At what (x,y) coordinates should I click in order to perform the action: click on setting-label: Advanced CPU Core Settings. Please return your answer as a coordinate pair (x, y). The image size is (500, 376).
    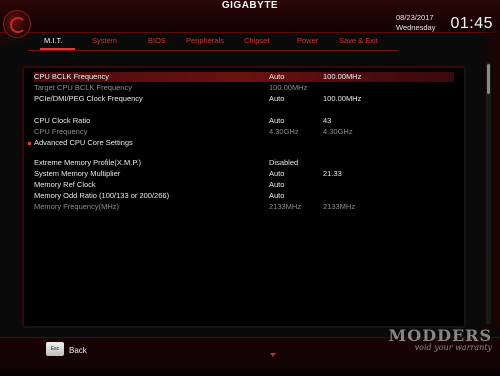
    Looking at the image, I should click on (83, 142).